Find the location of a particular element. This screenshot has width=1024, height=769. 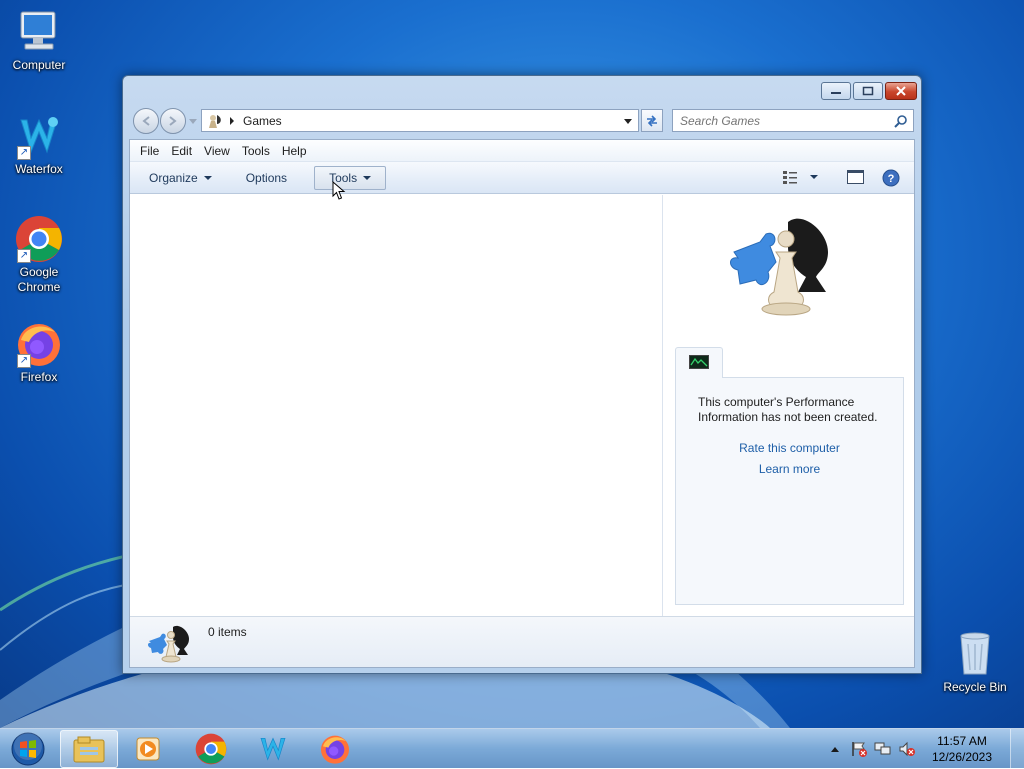

address-dropdown-icon is located at coordinates (628, 121).